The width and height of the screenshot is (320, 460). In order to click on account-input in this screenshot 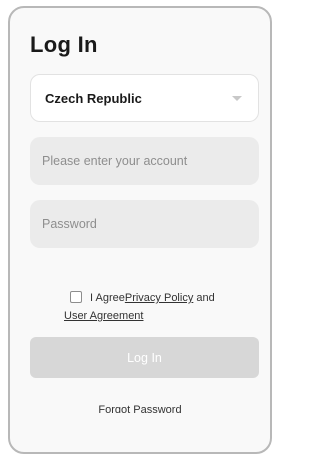, I will do `click(144, 161)`.